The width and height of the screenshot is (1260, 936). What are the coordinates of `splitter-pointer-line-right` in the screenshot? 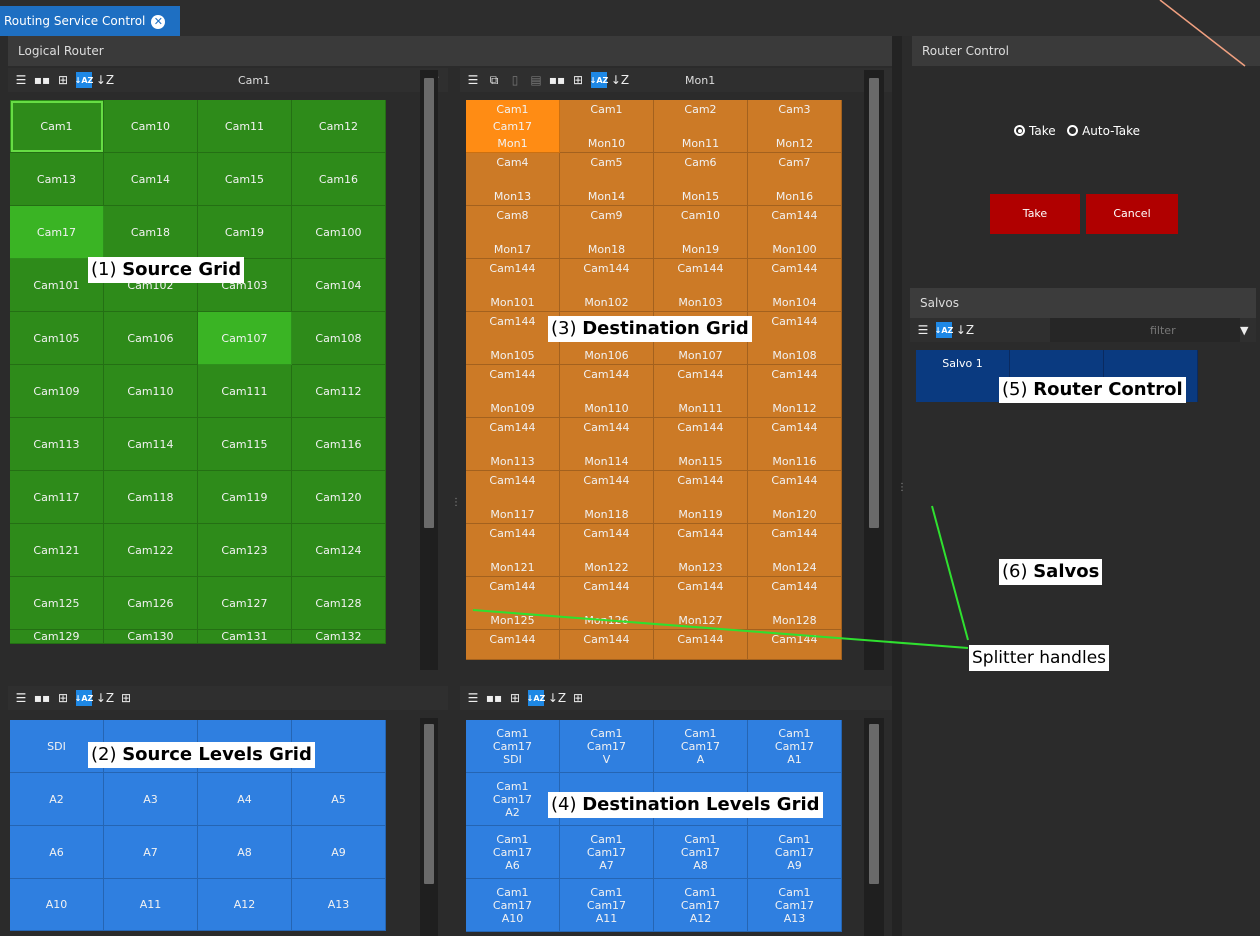 It's located at (950, 573).